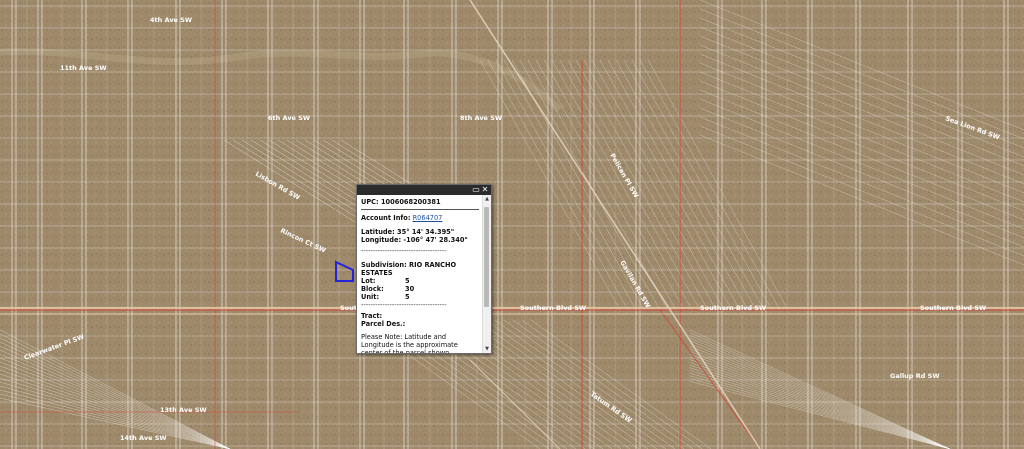 The height and width of the screenshot is (449, 1024). I want to click on divider, so click(420, 209).